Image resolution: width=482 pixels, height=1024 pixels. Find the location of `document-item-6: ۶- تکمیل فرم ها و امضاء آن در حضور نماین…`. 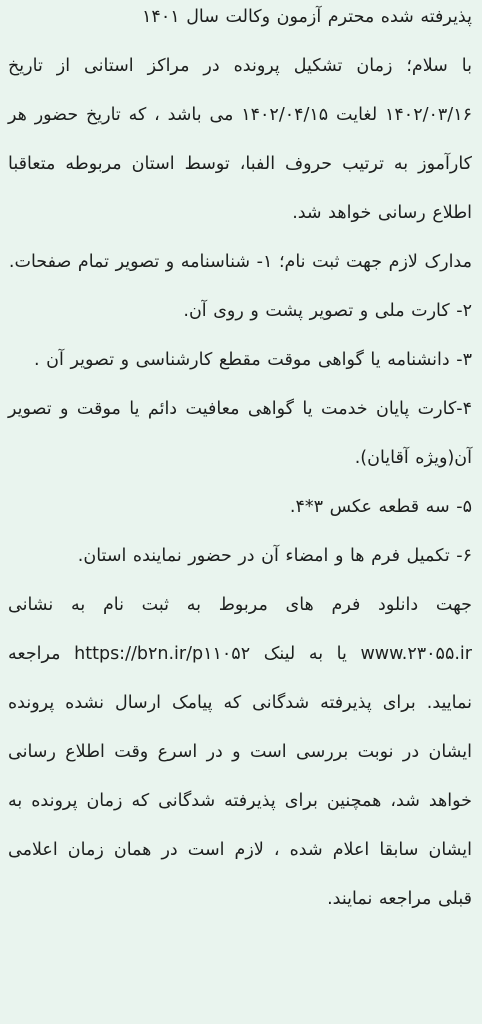

document-item-6: ۶- تکمیل فرم ها و امضاء آن در حضور نماین… is located at coordinates (274, 556).